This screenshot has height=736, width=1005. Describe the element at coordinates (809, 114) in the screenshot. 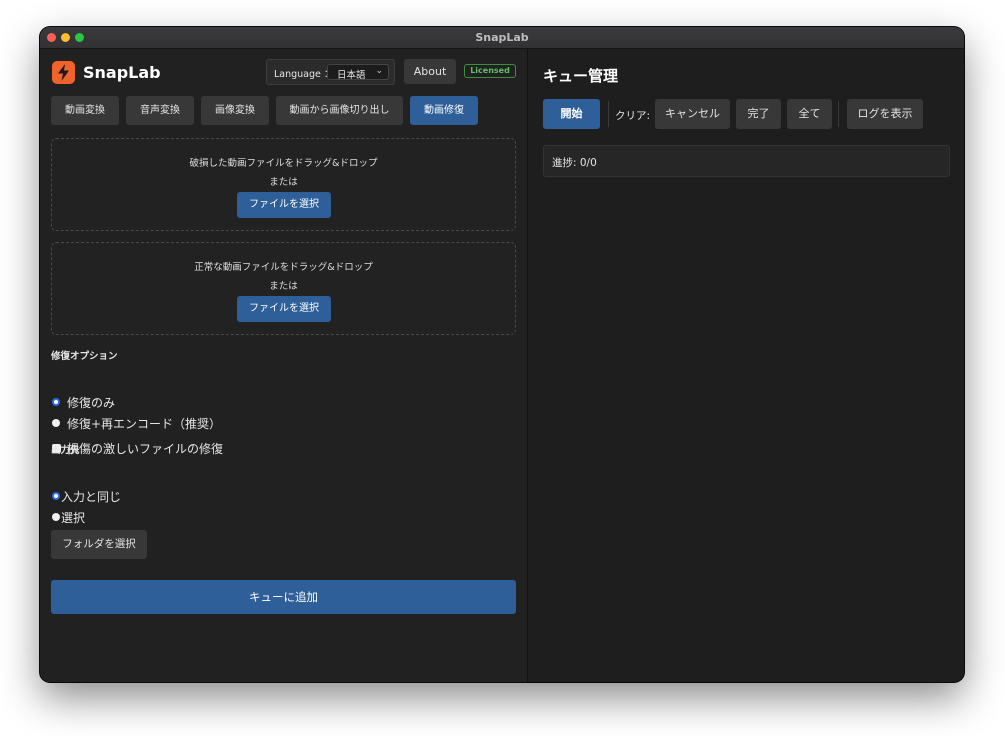

I see `clear-all-button: 全て` at that location.